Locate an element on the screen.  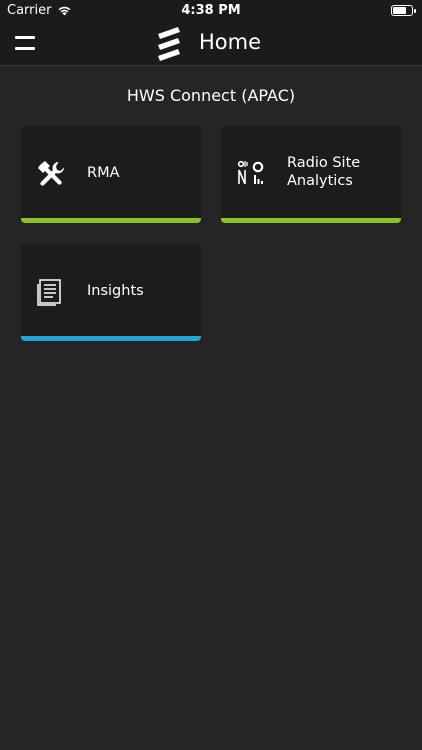
radio-site-analytics-tile: Radio Site Analytics is located at coordinates (311, 174).